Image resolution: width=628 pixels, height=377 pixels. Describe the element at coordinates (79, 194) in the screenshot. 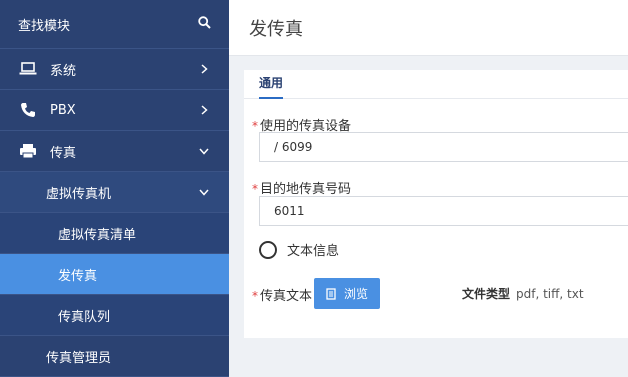

I see `sidebar-item-label: 虚拟传真机` at that location.